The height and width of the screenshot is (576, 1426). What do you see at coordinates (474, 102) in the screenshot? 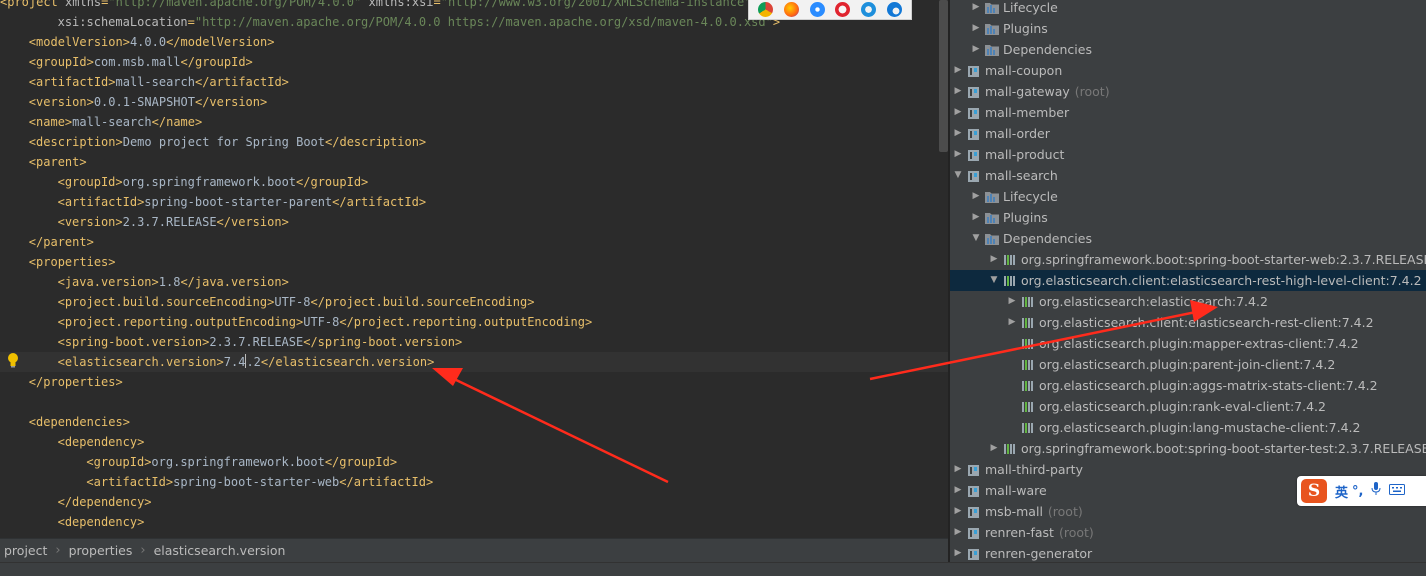
I see `code-line: <version>0.0.1-SNAPSHOT</version>` at bounding box center [474, 102].